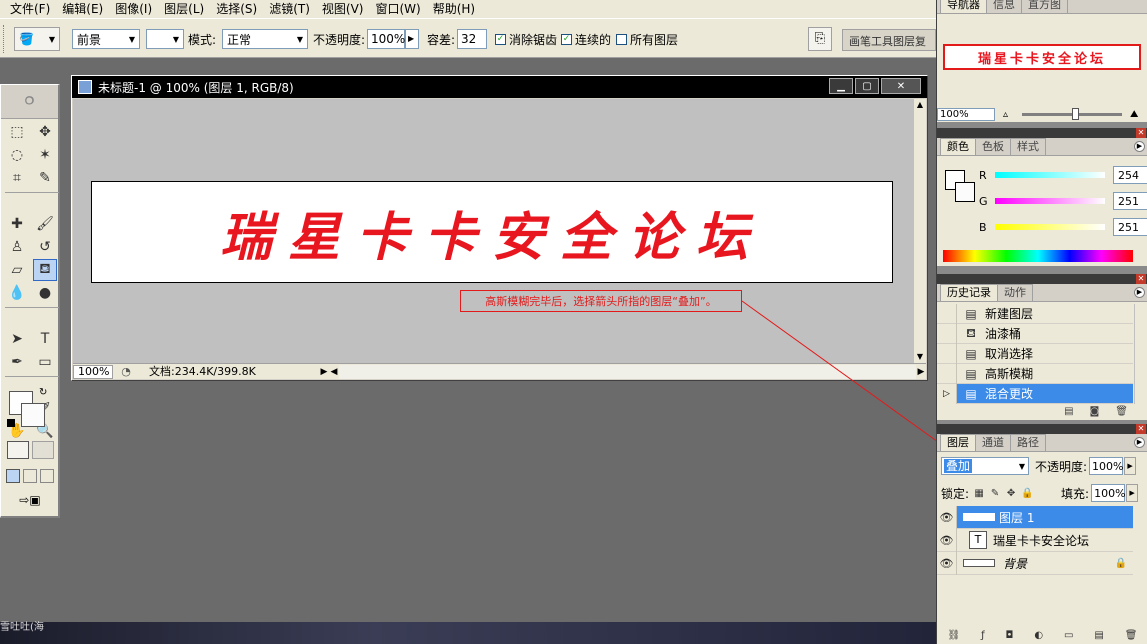 Image resolution: width=1147 pixels, height=644 pixels. Describe the element at coordinates (820, 39) in the screenshot. I see `file-browser-icon: ⎘` at that location.